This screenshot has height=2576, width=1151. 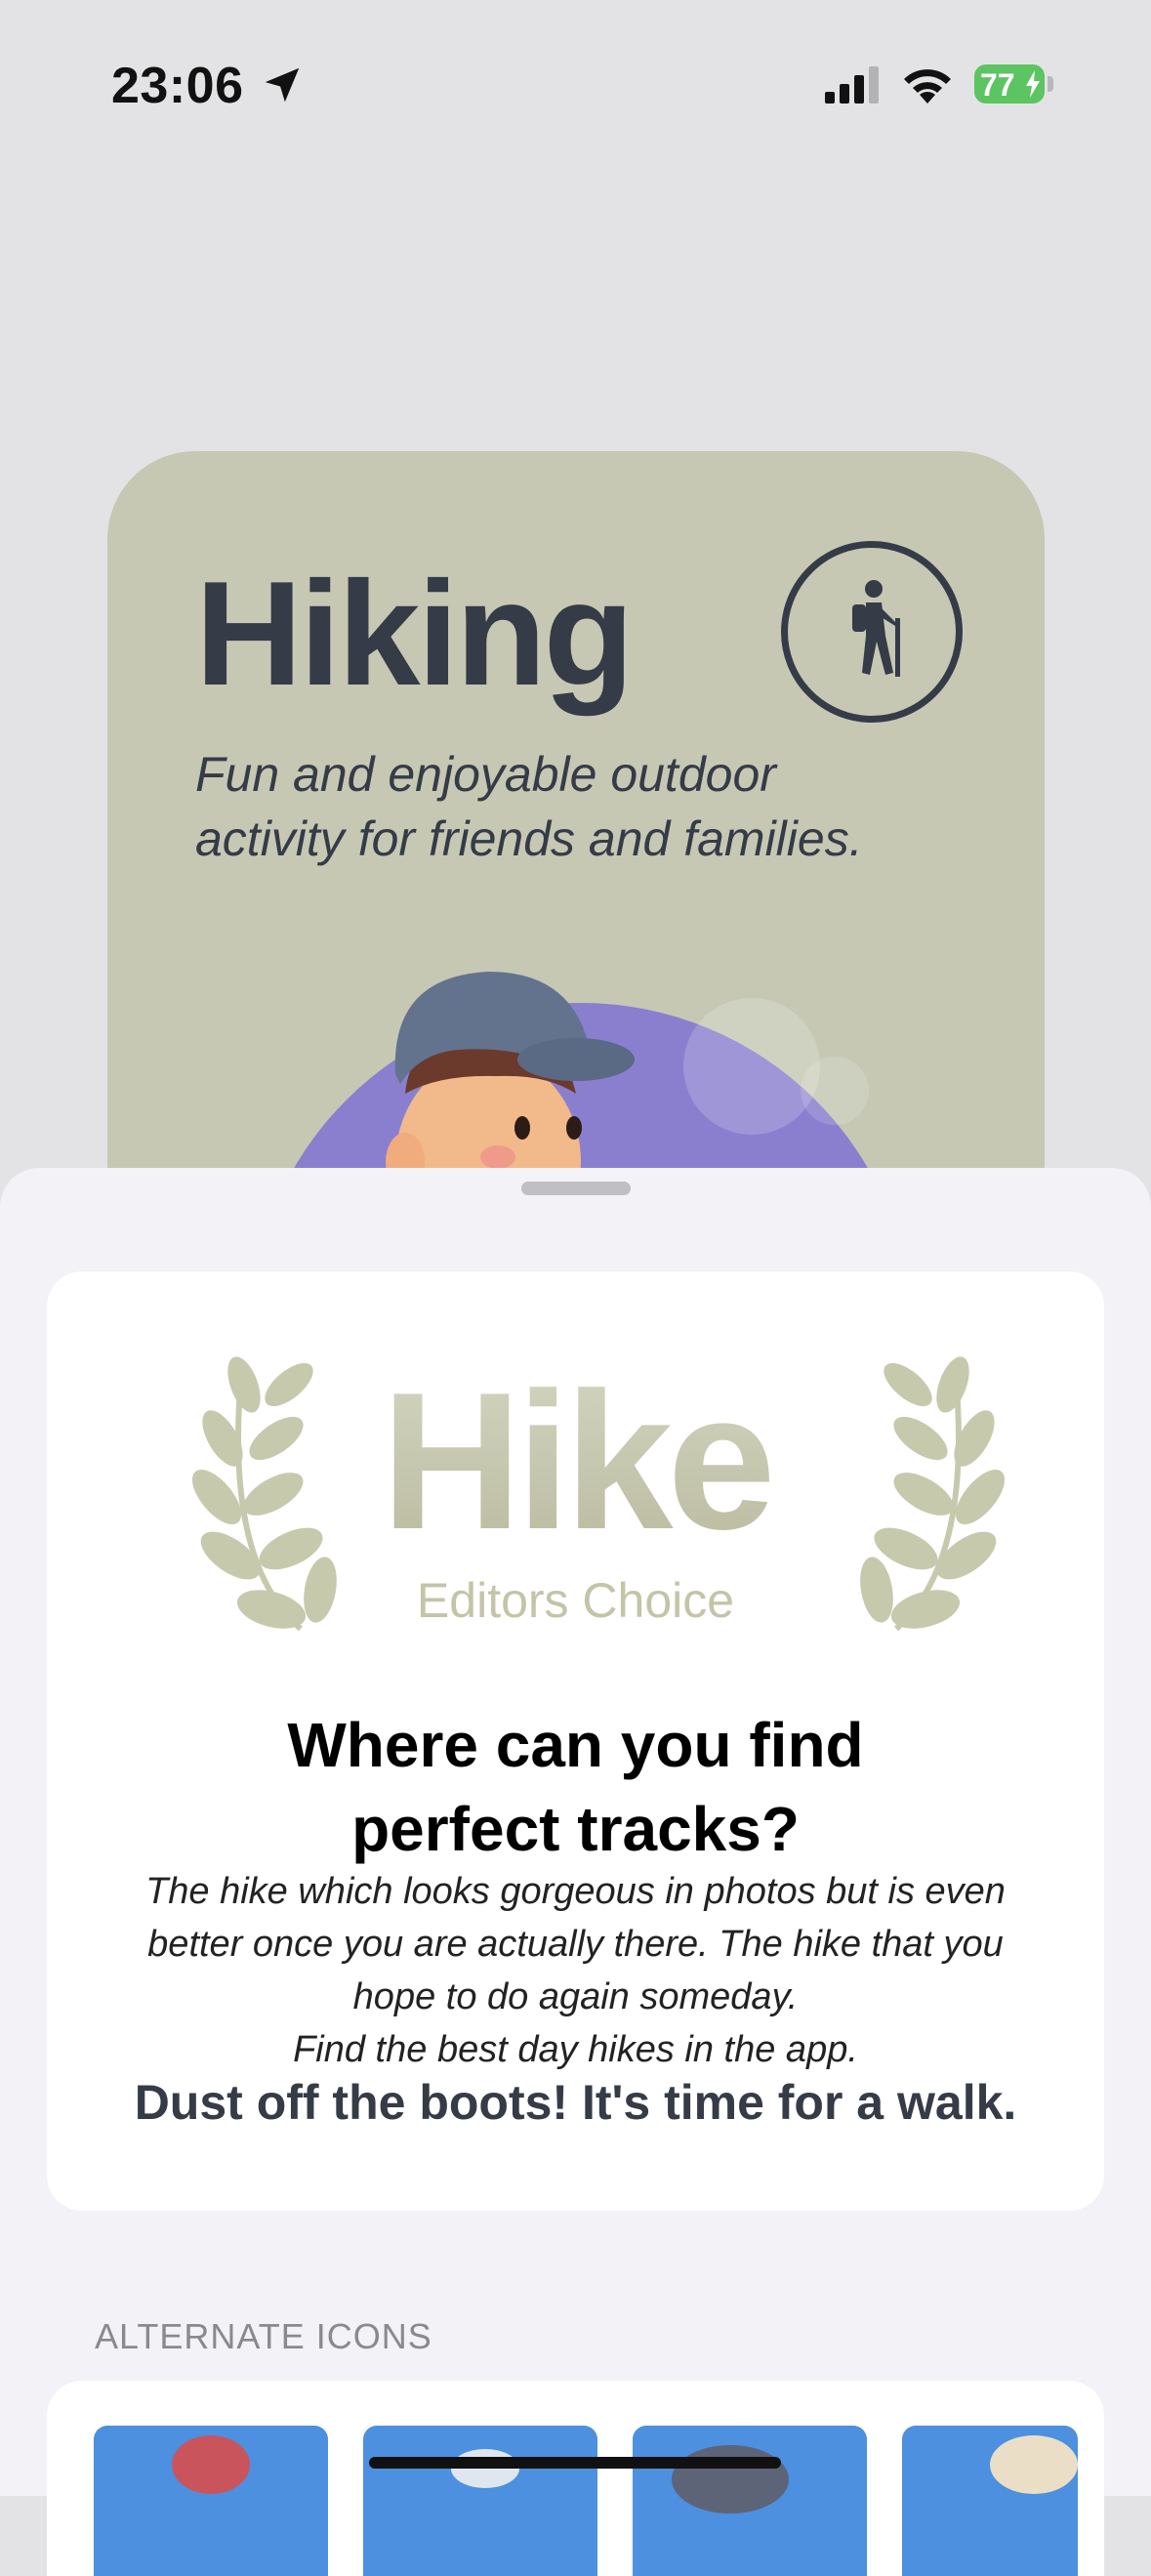 I want to click on hiker-icon, so click(x=872, y=632).